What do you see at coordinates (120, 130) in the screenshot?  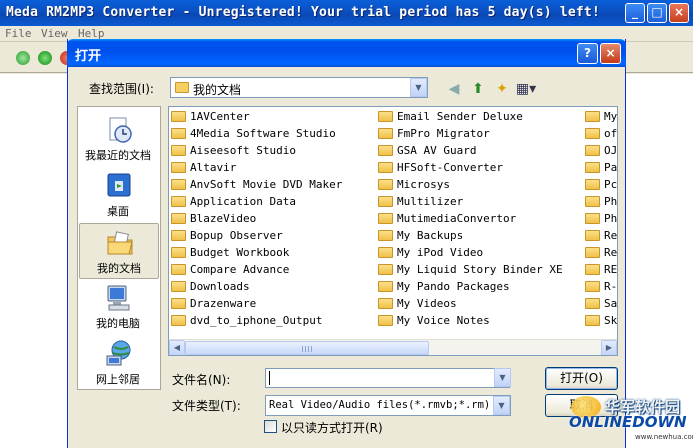 I see `recent-documents-icon` at bounding box center [120, 130].